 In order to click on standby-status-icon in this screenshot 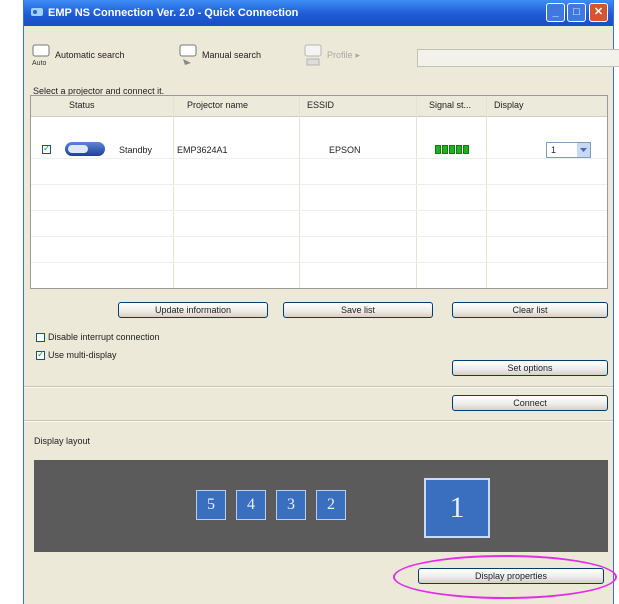, I will do `click(85, 149)`.